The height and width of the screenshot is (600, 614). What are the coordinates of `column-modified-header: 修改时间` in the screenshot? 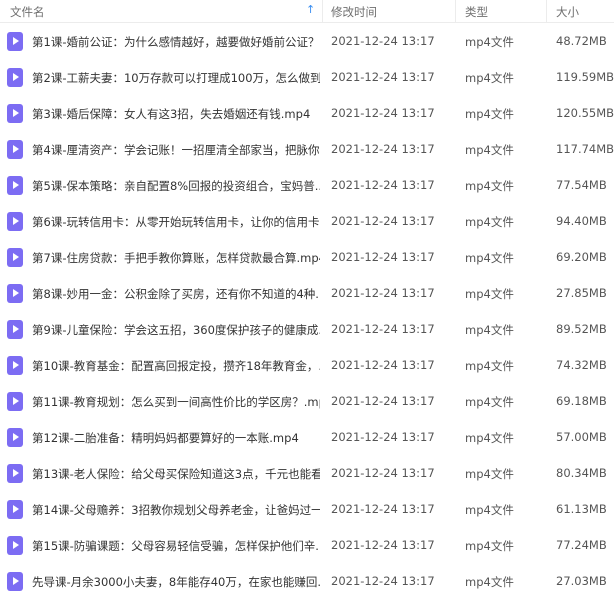 It's located at (354, 12).